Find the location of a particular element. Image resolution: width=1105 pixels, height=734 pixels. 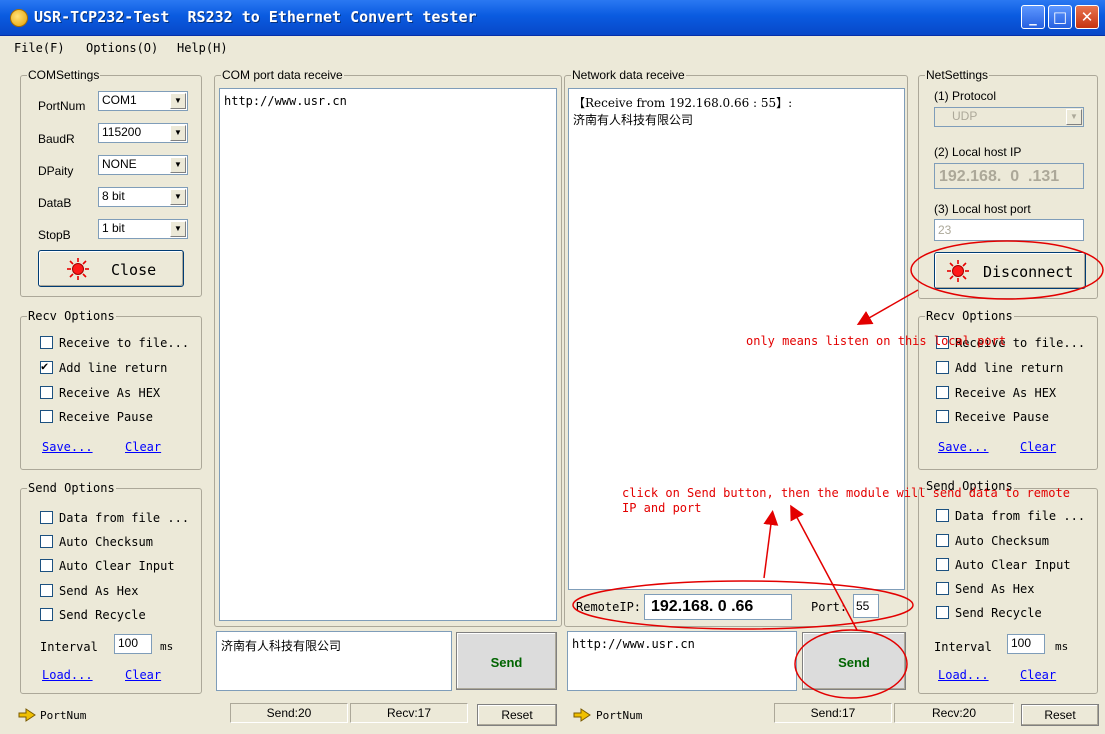

remote-ip-label: RemoteIP: is located at coordinates (609, 607).